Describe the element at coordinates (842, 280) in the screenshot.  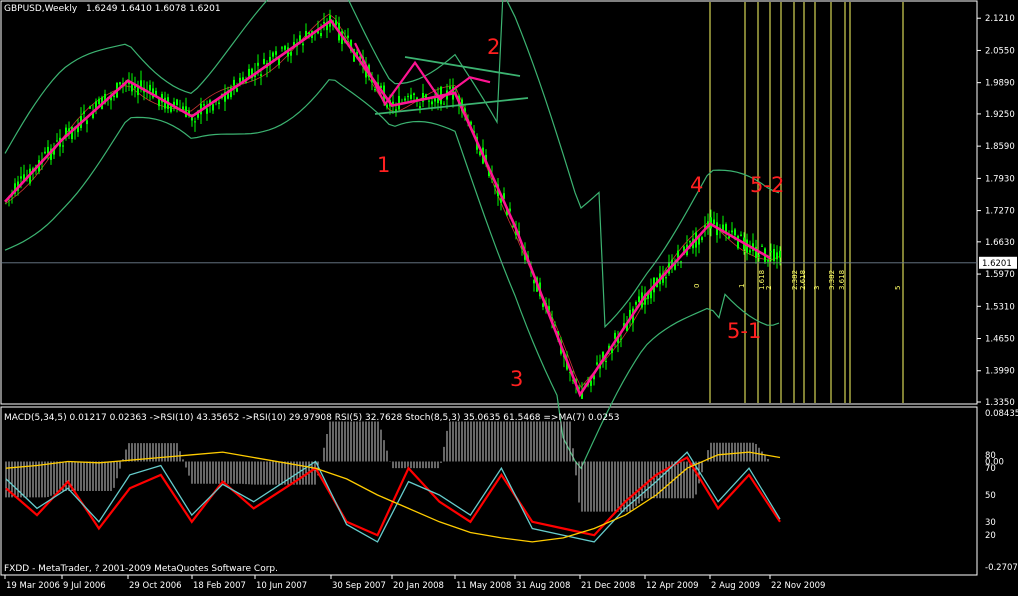
I see `fib-label: 3.618` at that location.